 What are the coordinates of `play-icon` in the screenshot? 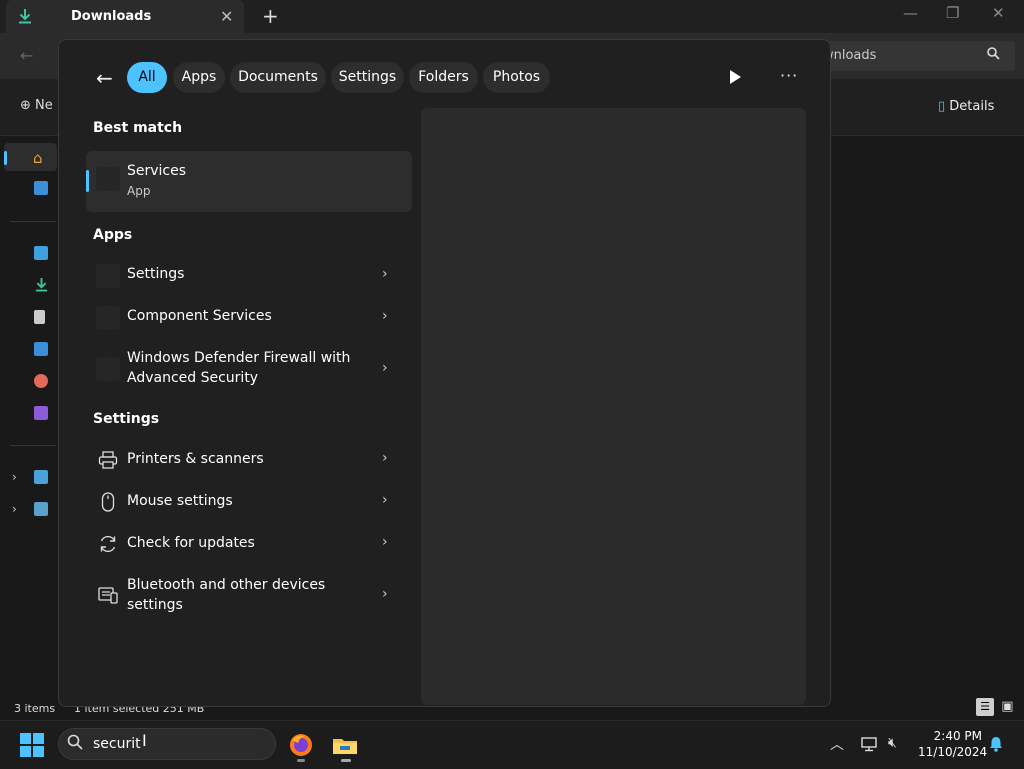 It's located at (735, 77).